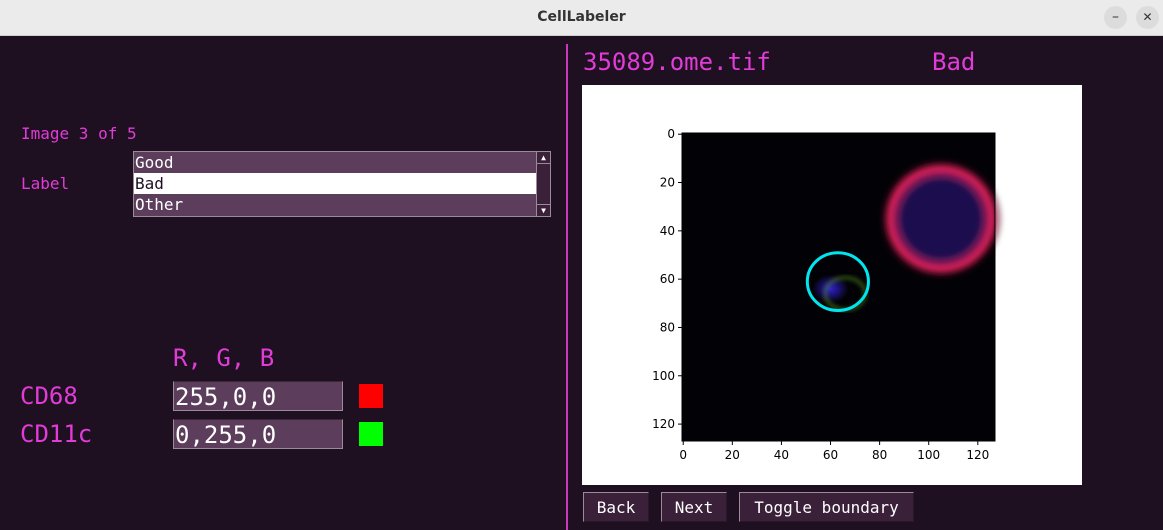  What do you see at coordinates (371, 434) in the screenshot?
I see `cd11c-color-swatch` at bounding box center [371, 434].